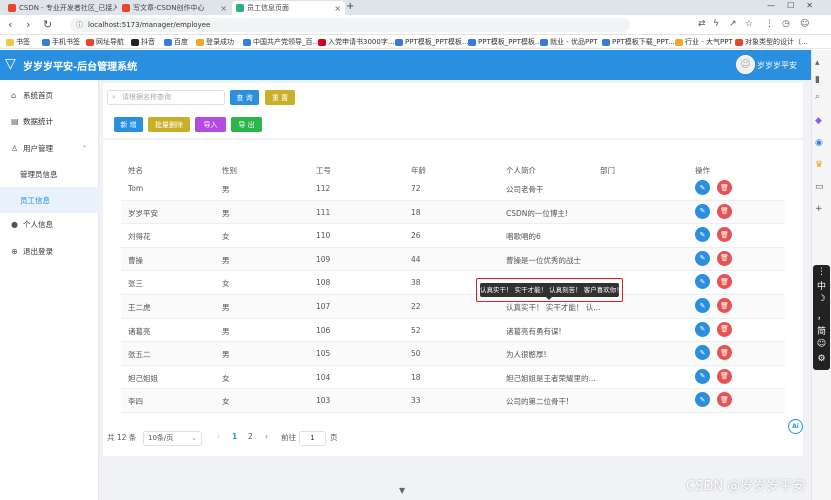 Image resolution: width=831 pixels, height=500 pixels. What do you see at coordinates (246, 124) in the screenshot?
I see `export-button: 导 出` at bounding box center [246, 124].